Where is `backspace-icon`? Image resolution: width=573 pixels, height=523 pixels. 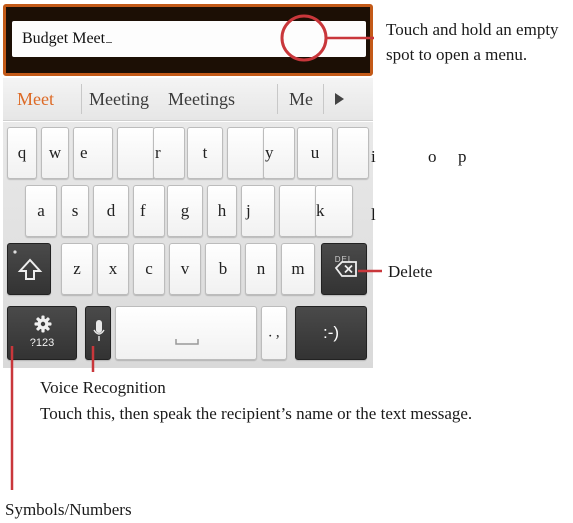 backspace-icon is located at coordinates (345, 269).